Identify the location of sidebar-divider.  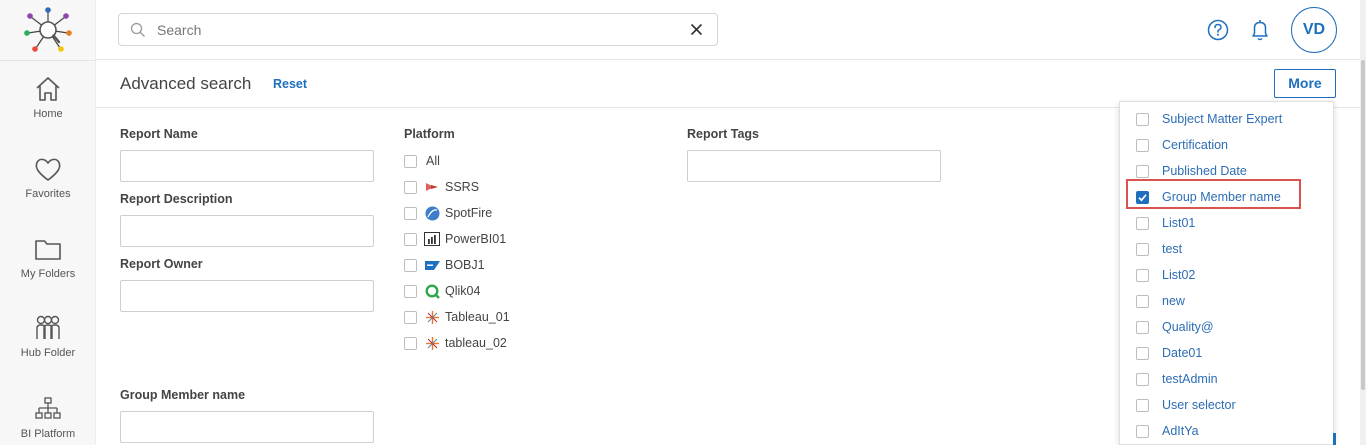
(48, 60).